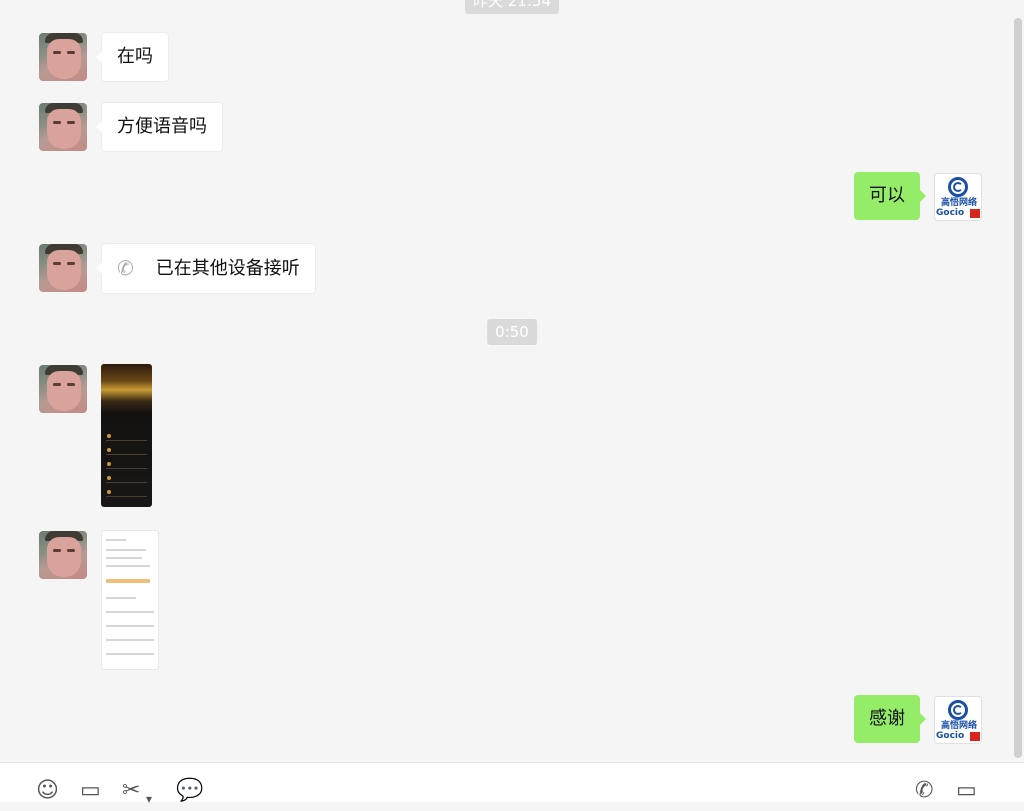  What do you see at coordinates (512, 7) in the screenshot?
I see `timestamp-top: 昨天 21:54` at bounding box center [512, 7].